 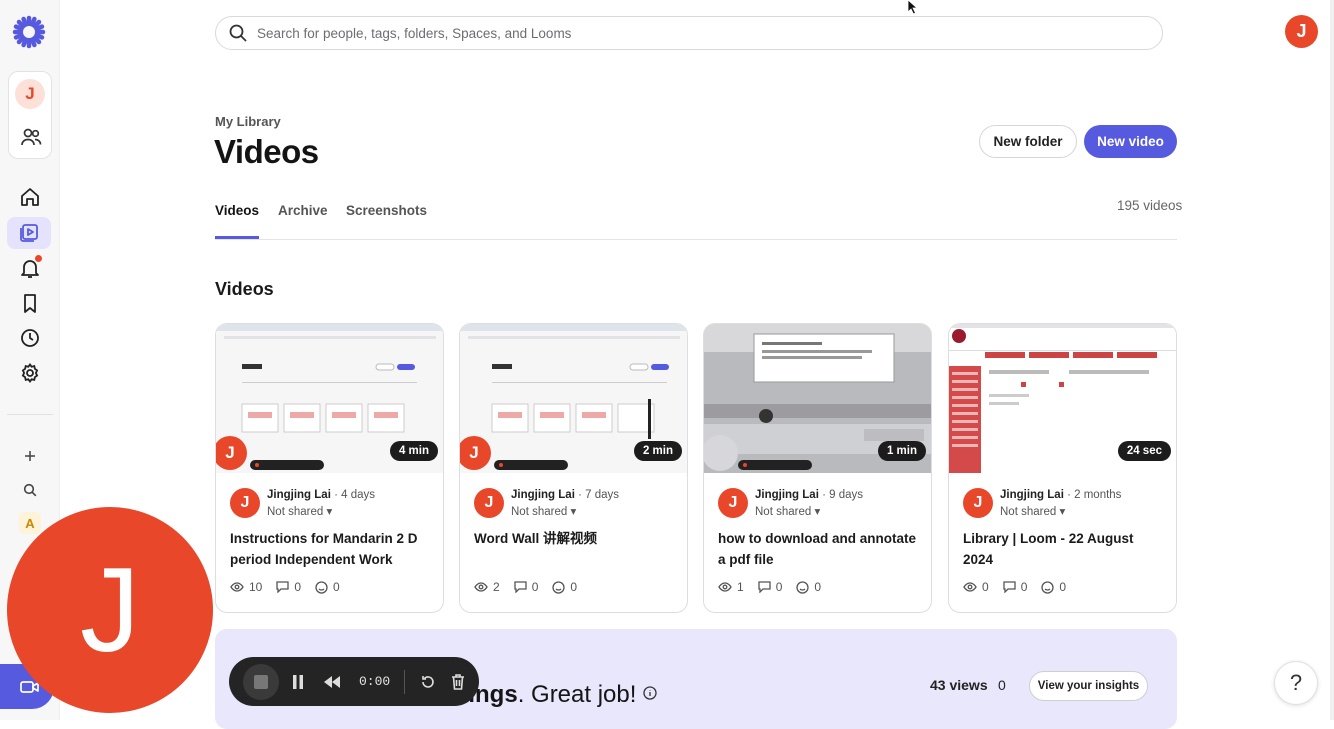 What do you see at coordinates (650, 693) in the screenshot?
I see `info-icon` at bounding box center [650, 693].